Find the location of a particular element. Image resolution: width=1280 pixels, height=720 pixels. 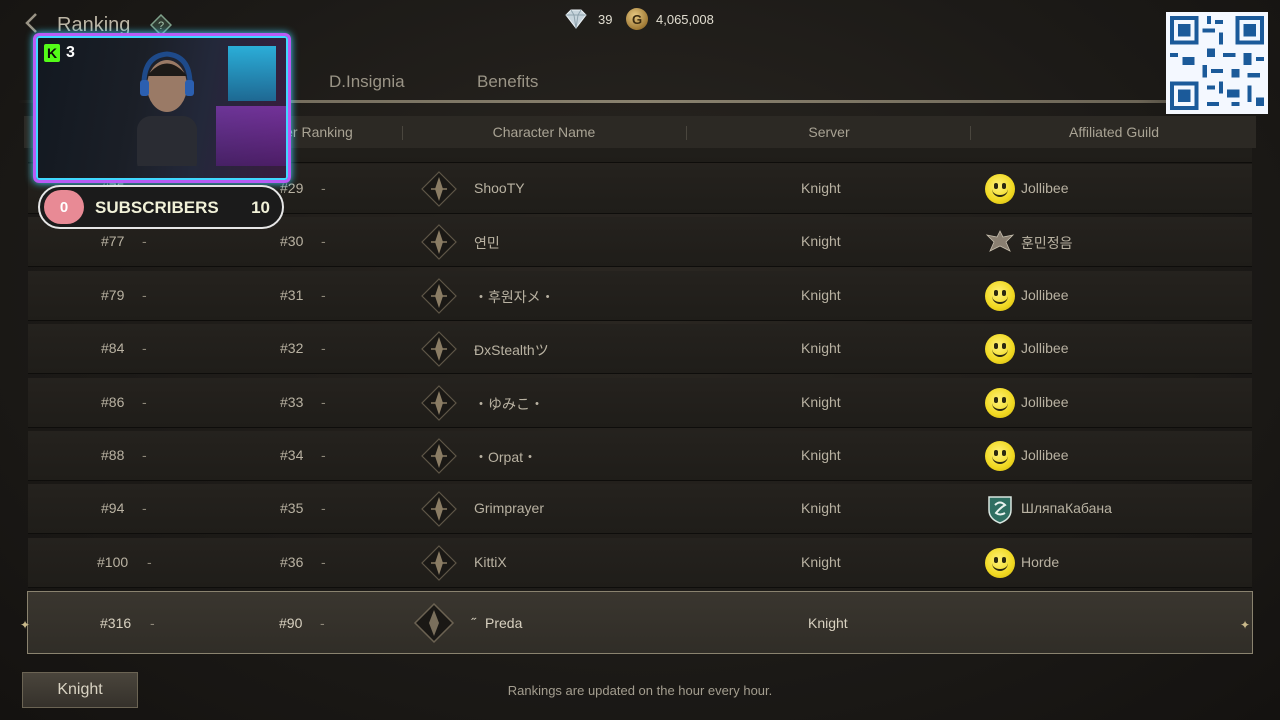

table-row: #86- #33- ・ゆみこ・ Knight Jollibee is located at coordinates (640, 402).